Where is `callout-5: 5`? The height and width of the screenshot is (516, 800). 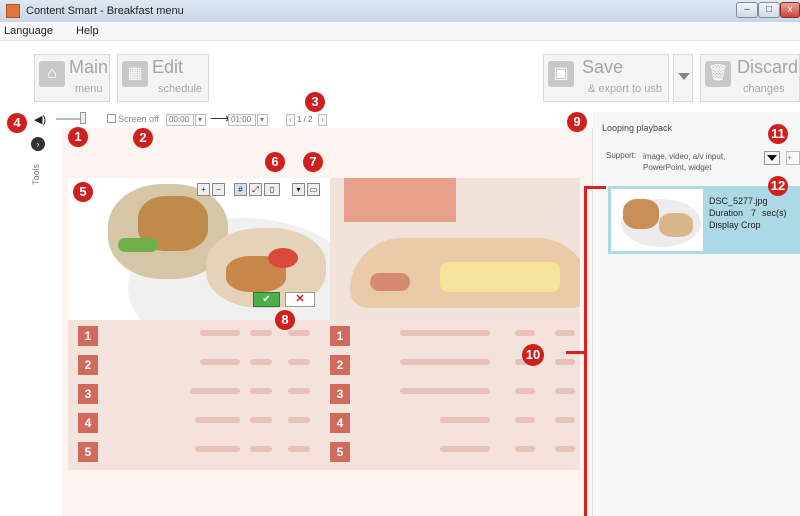
callout-5: 5 is located at coordinates (83, 192).